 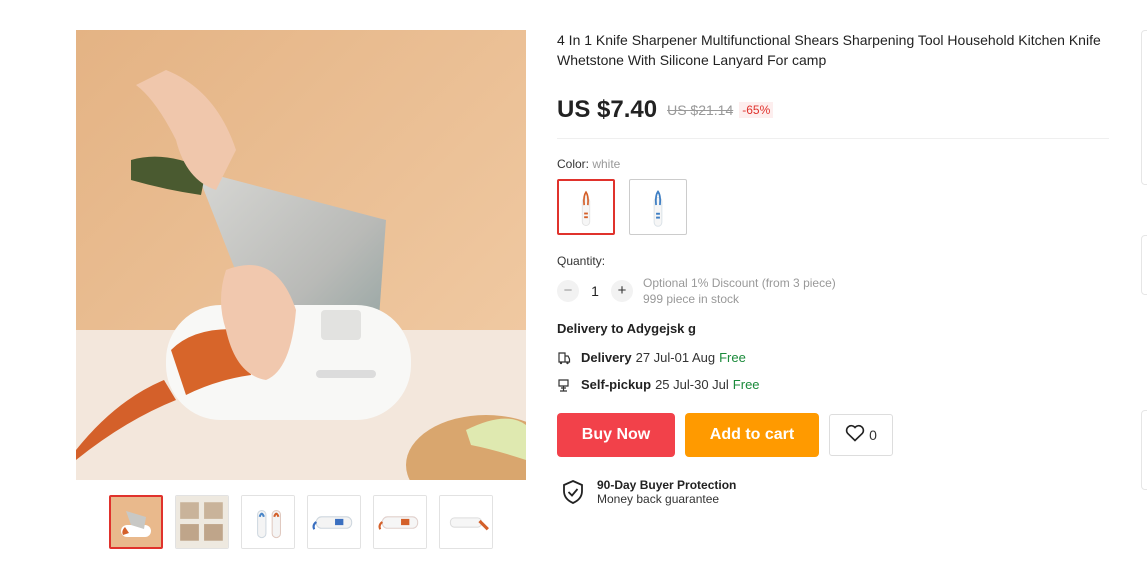 What do you see at coordinates (606, 164) in the screenshot?
I see `color-selected-value: white` at bounding box center [606, 164].